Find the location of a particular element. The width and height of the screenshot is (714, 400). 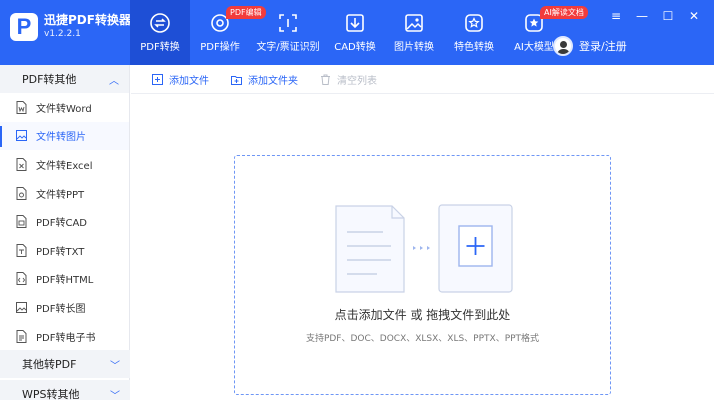

tab-image: 图片转换 is located at coordinates (414, 32).